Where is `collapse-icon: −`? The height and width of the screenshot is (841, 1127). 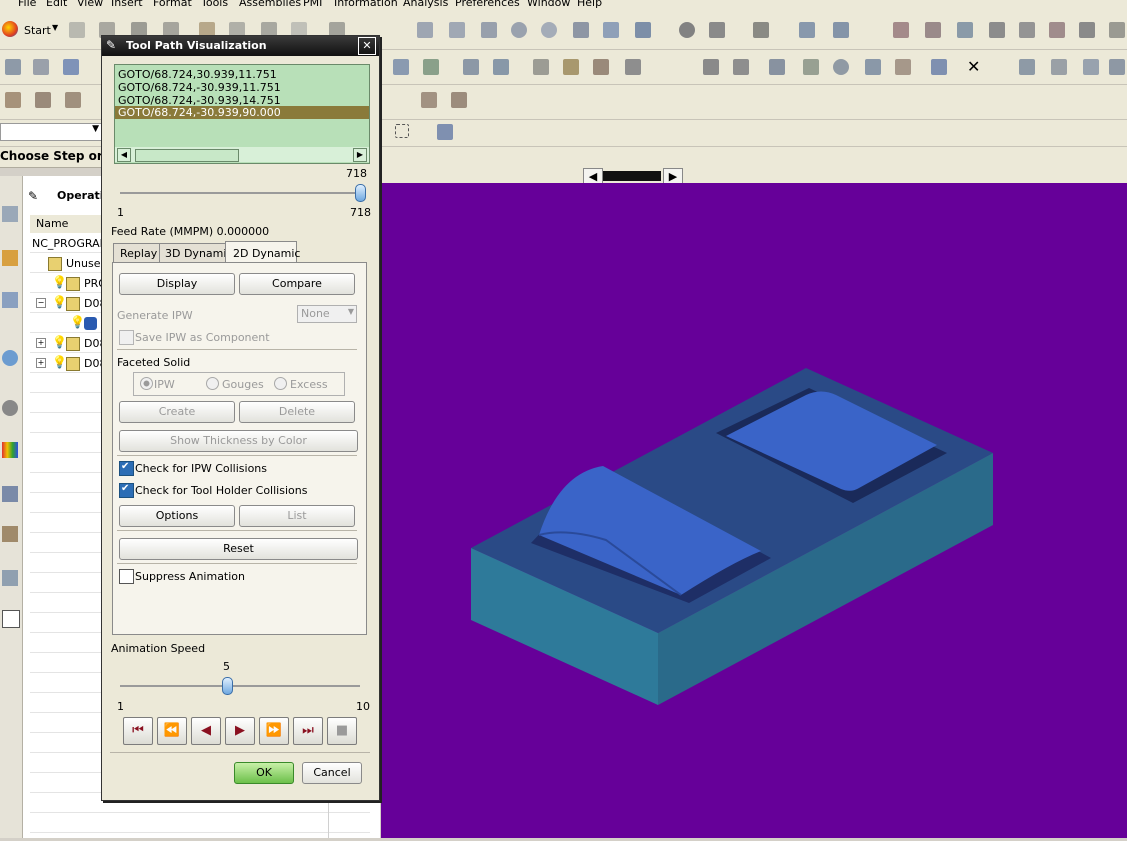 collapse-icon: − is located at coordinates (41, 303).